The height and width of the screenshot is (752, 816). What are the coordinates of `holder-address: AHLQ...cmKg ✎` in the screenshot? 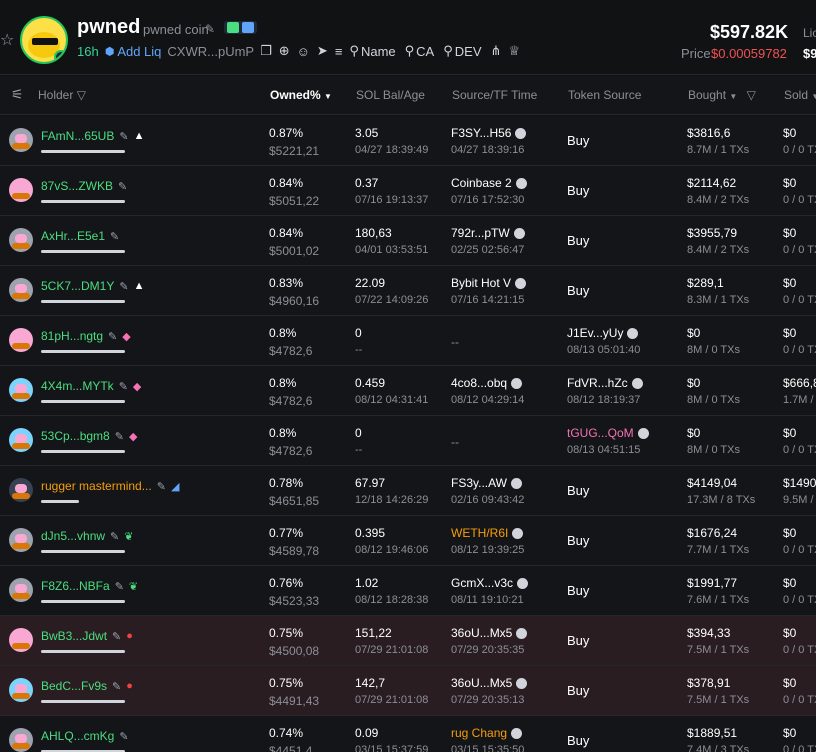 It's located at (85, 736).